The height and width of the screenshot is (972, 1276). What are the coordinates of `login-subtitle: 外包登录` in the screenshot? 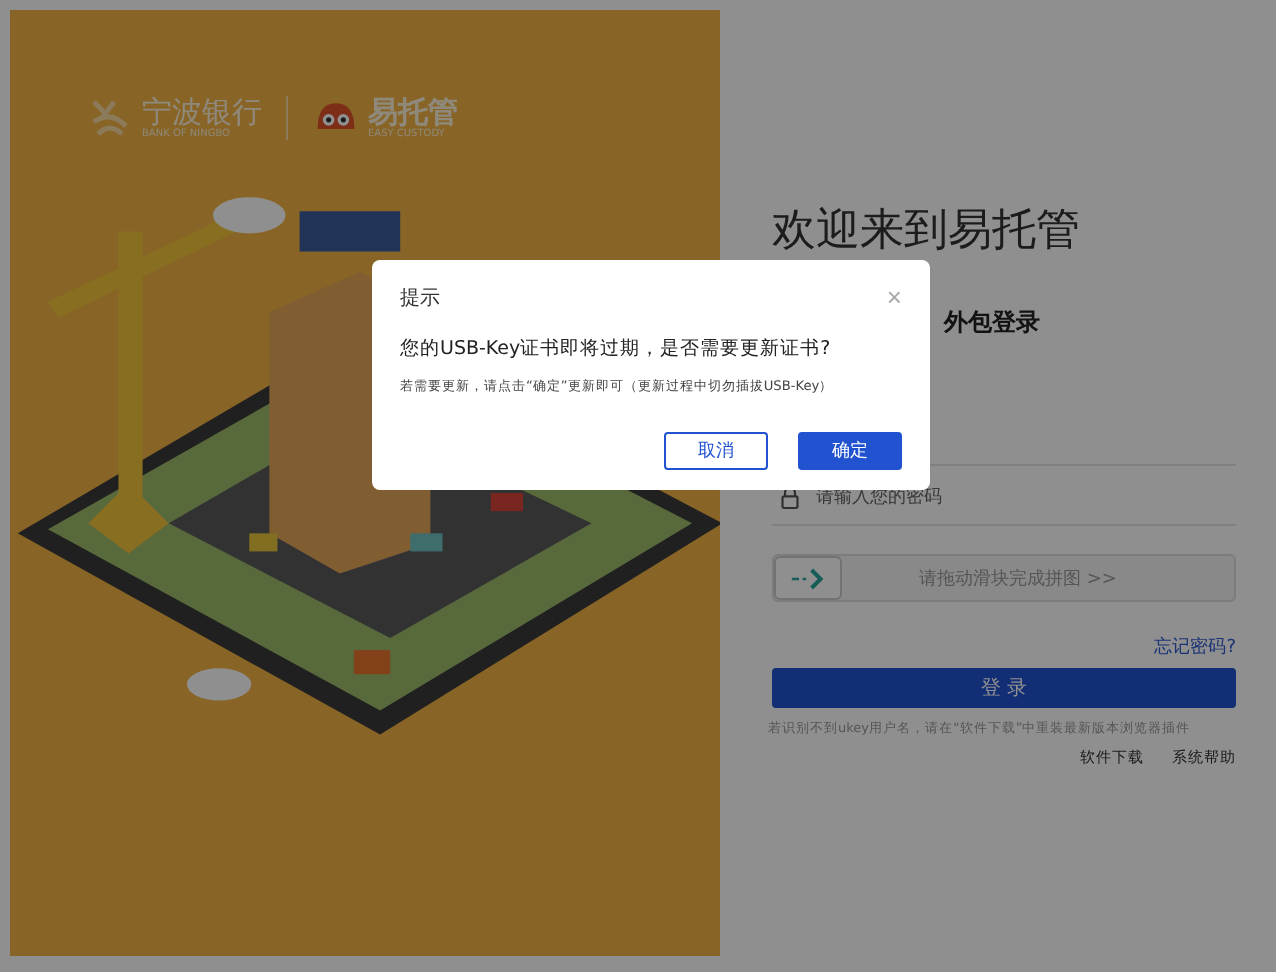 It's located at (993, 323).